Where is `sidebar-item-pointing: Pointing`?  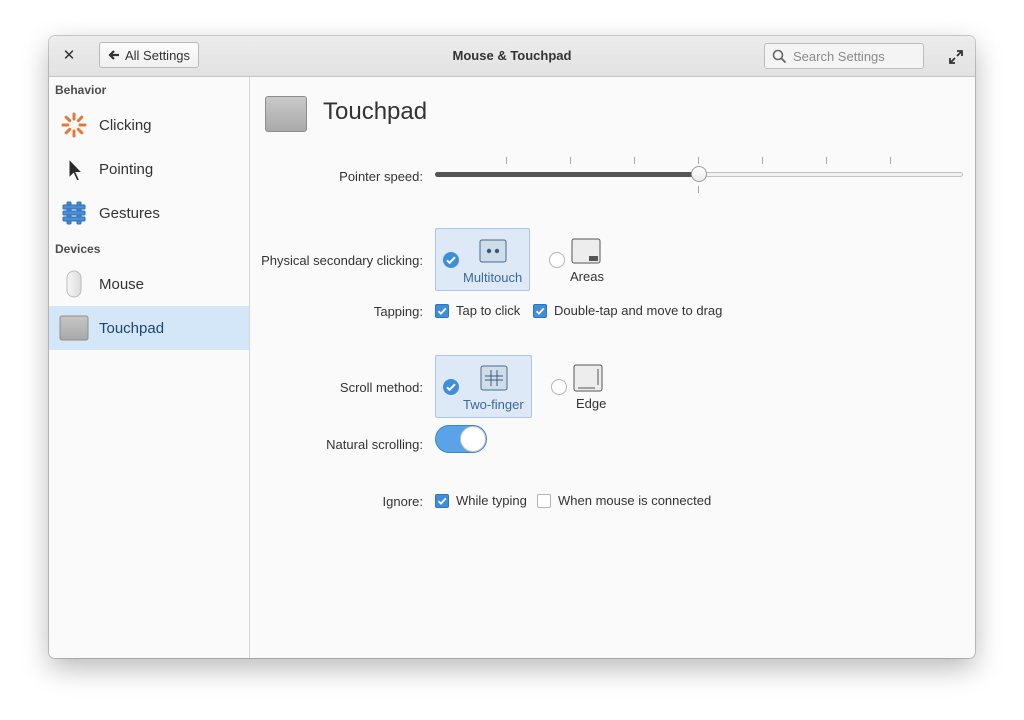 sidebar-item-pointing: Pointing is located at coordinates (149, 169).